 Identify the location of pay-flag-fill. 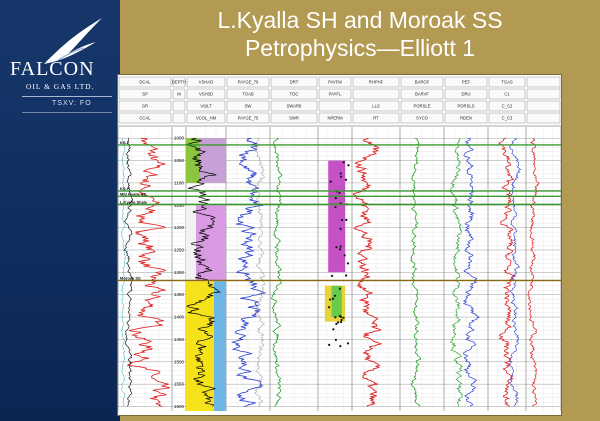
(337, 216).